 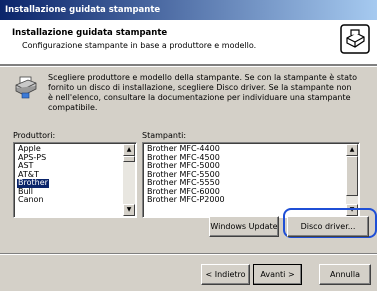 I want to click on window-title: Installazione guidata stampante, so click(x=83, y=10).